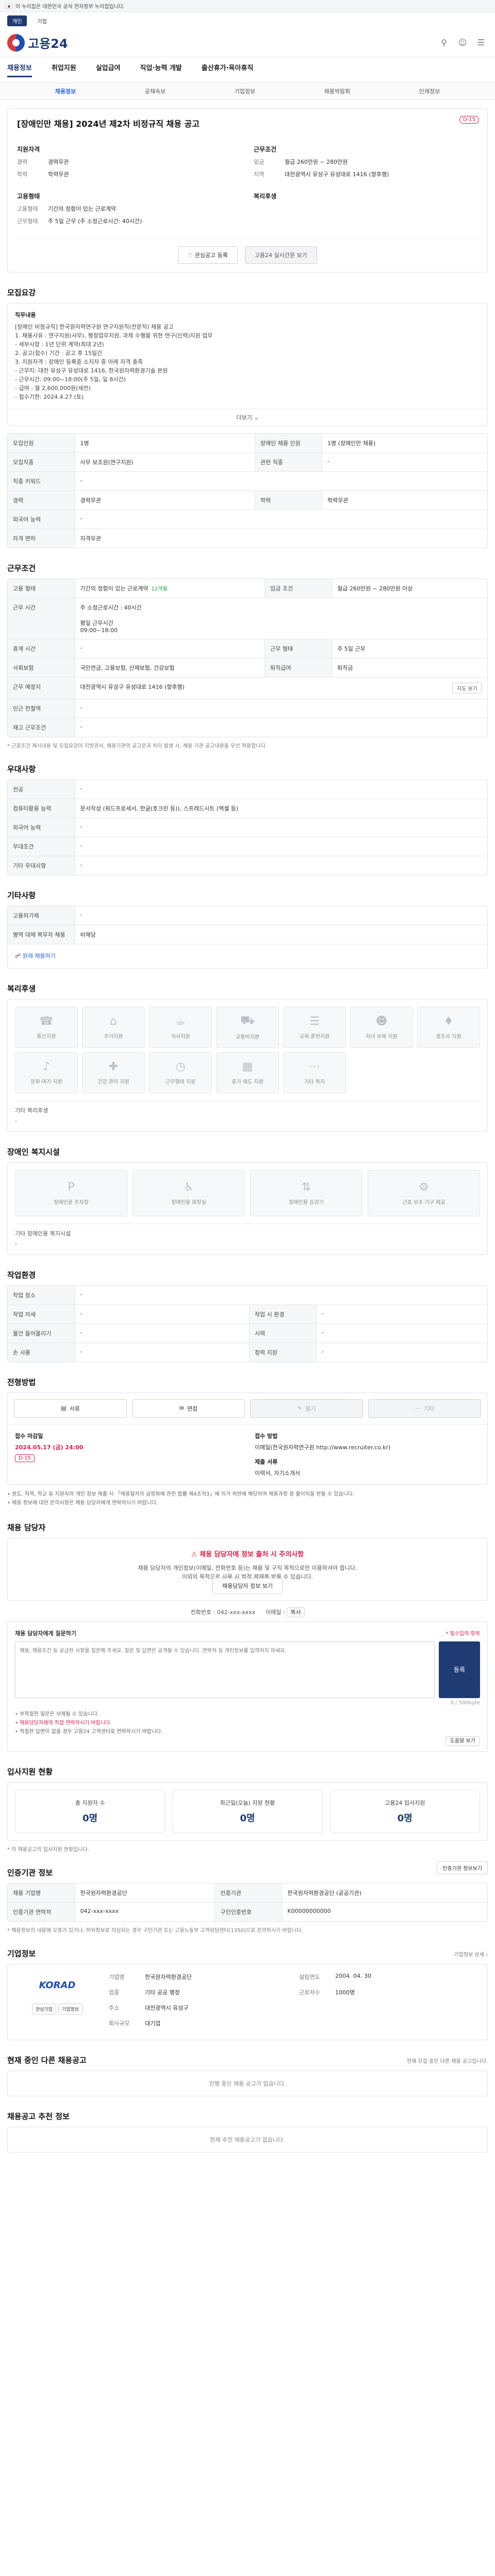 This screenshot has width=495, height=2576. Describe the element at coordinates (247, 1586) in the screenshot. I see `show-contact-button: 채용담당자 정보 보기` at that location.